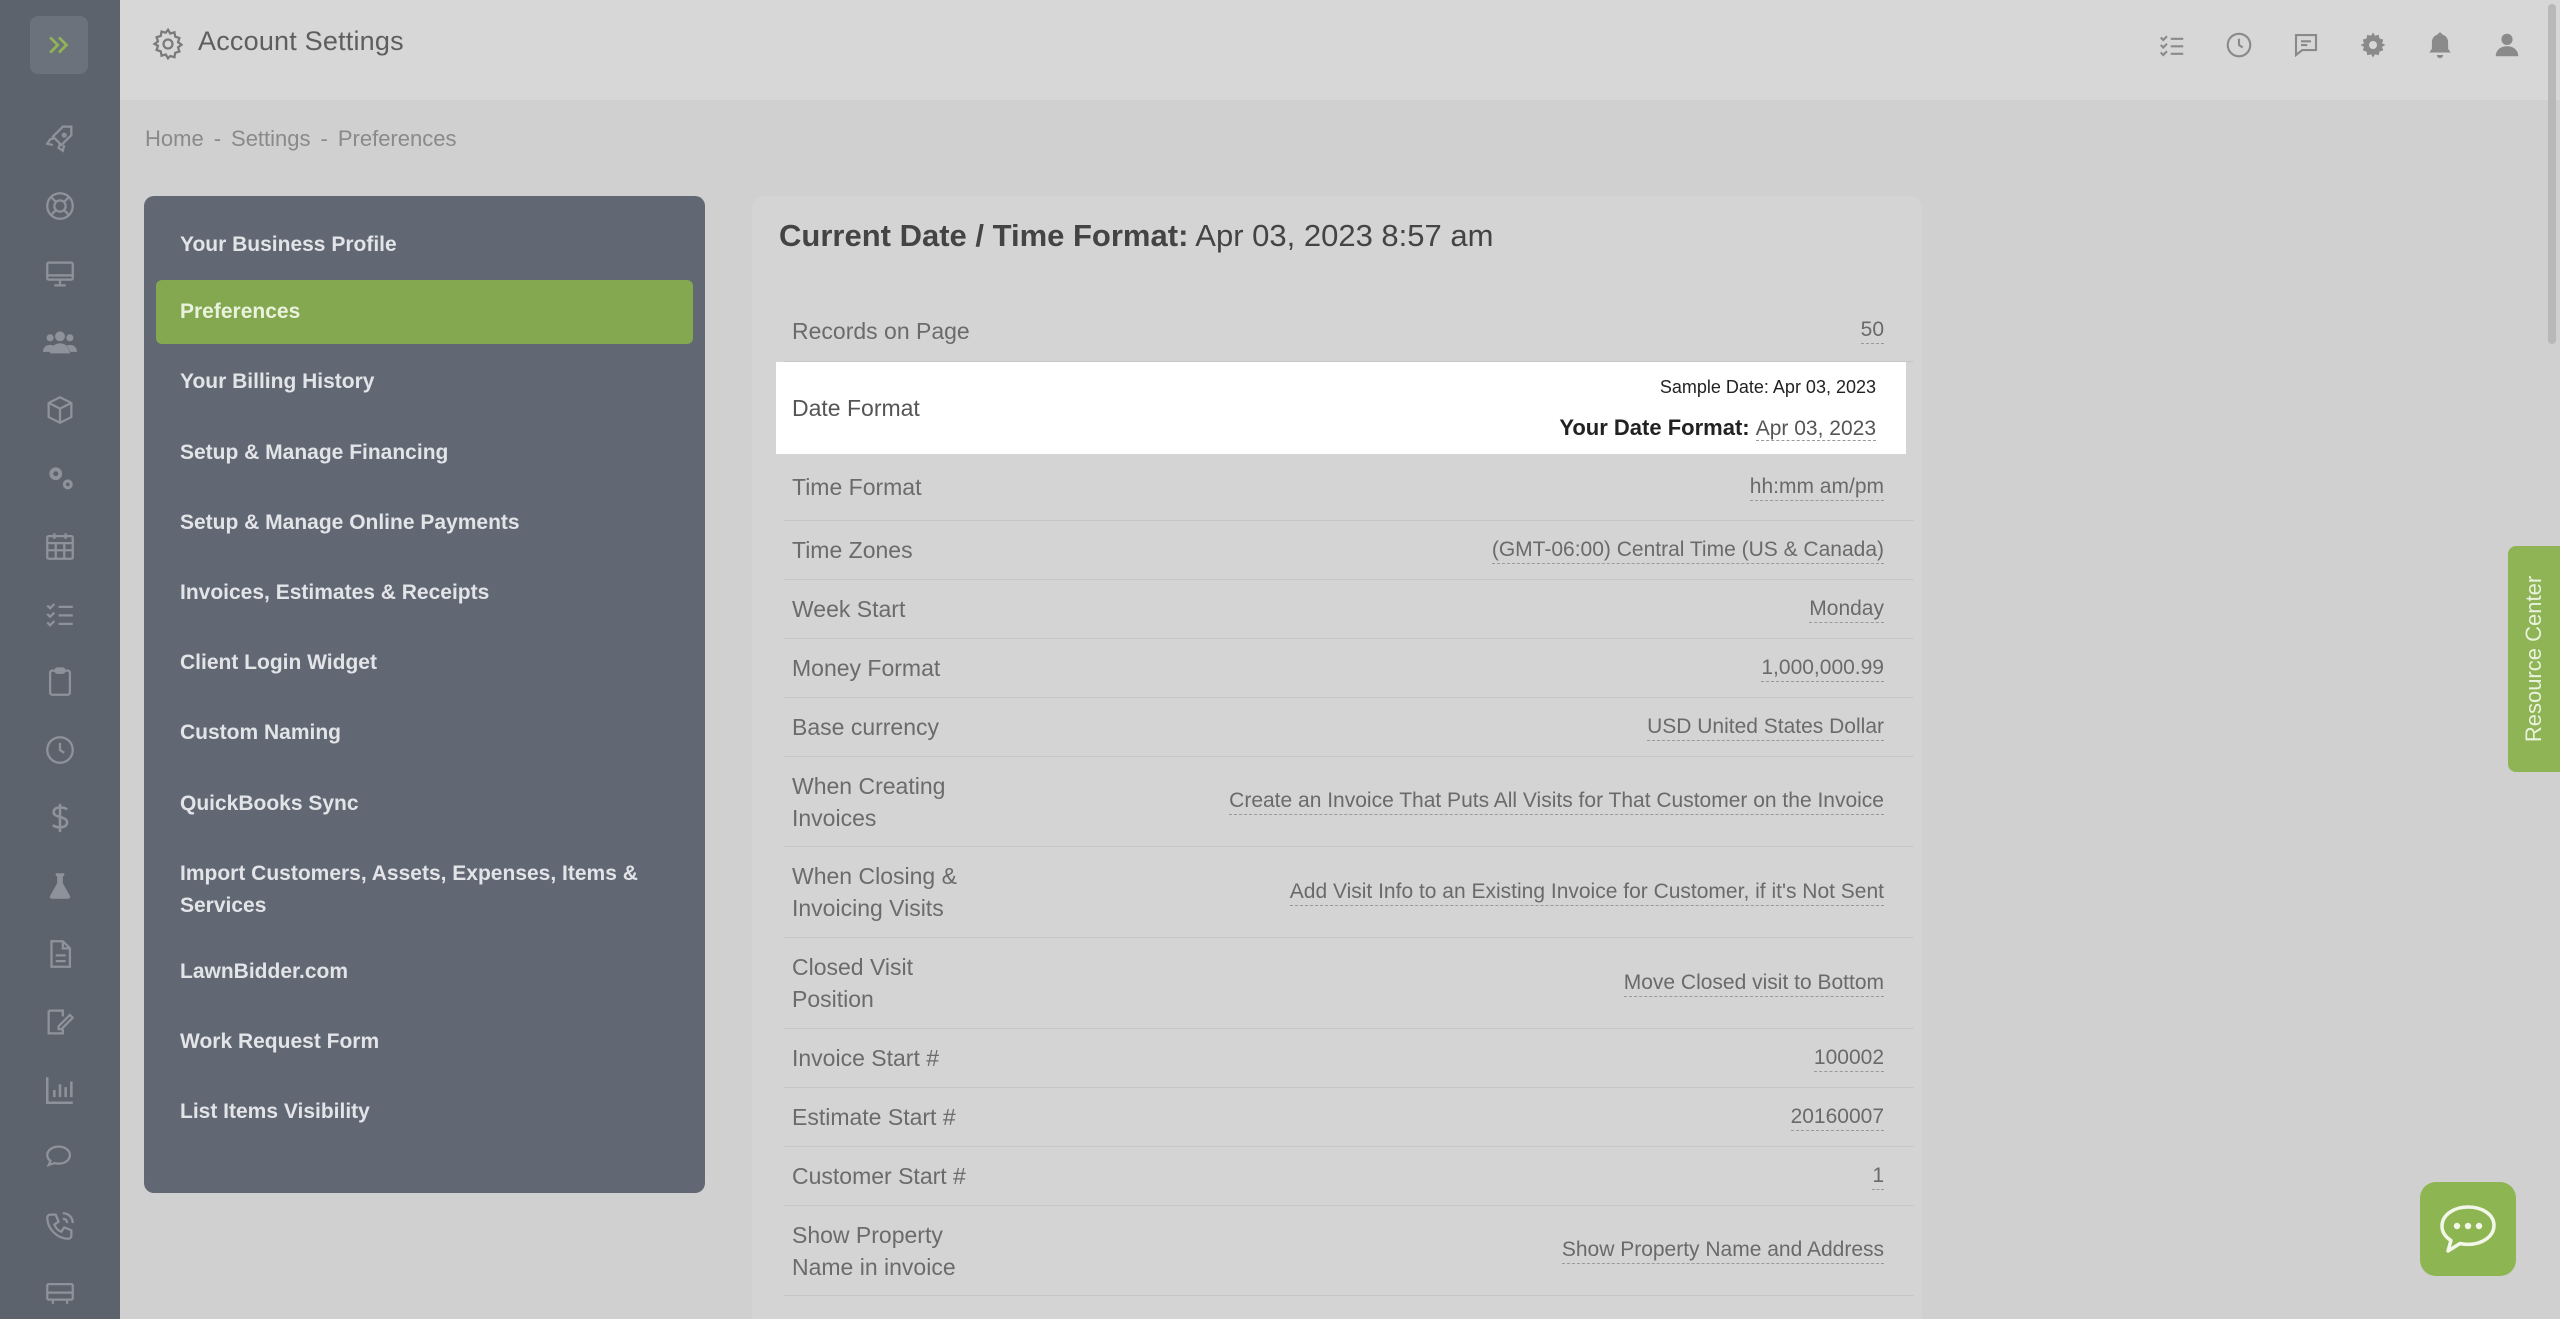 The height and width of the screenshot is (1319, 2560). I want to click on chart-icon, so click(60, 1090).